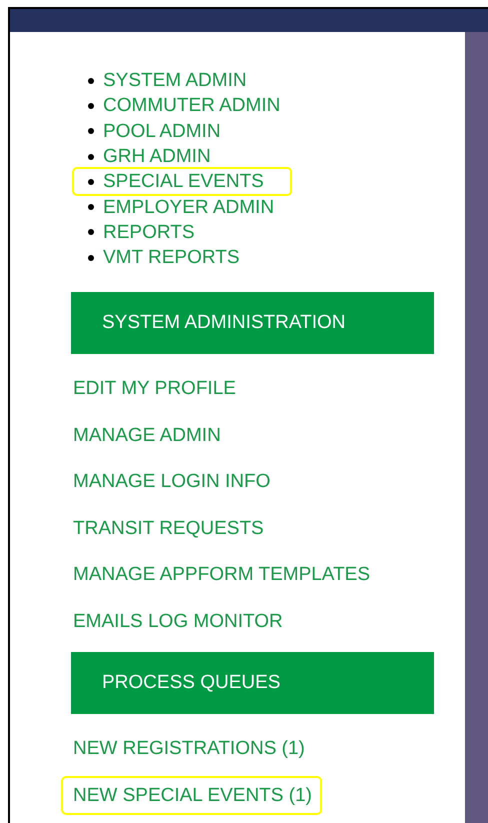  What do you see at coordinates (157, 156) in the screenshot?
I see `menu-label: GRH ADMIN` at bounding box center [157, 156].